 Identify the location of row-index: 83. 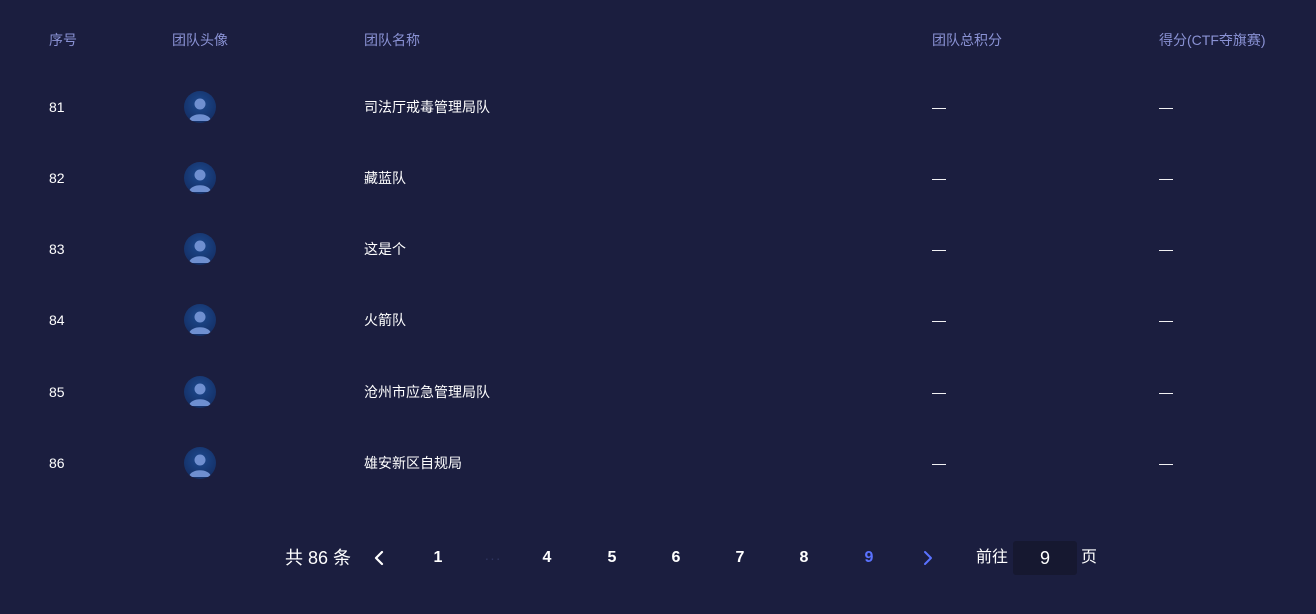
(57, 249).